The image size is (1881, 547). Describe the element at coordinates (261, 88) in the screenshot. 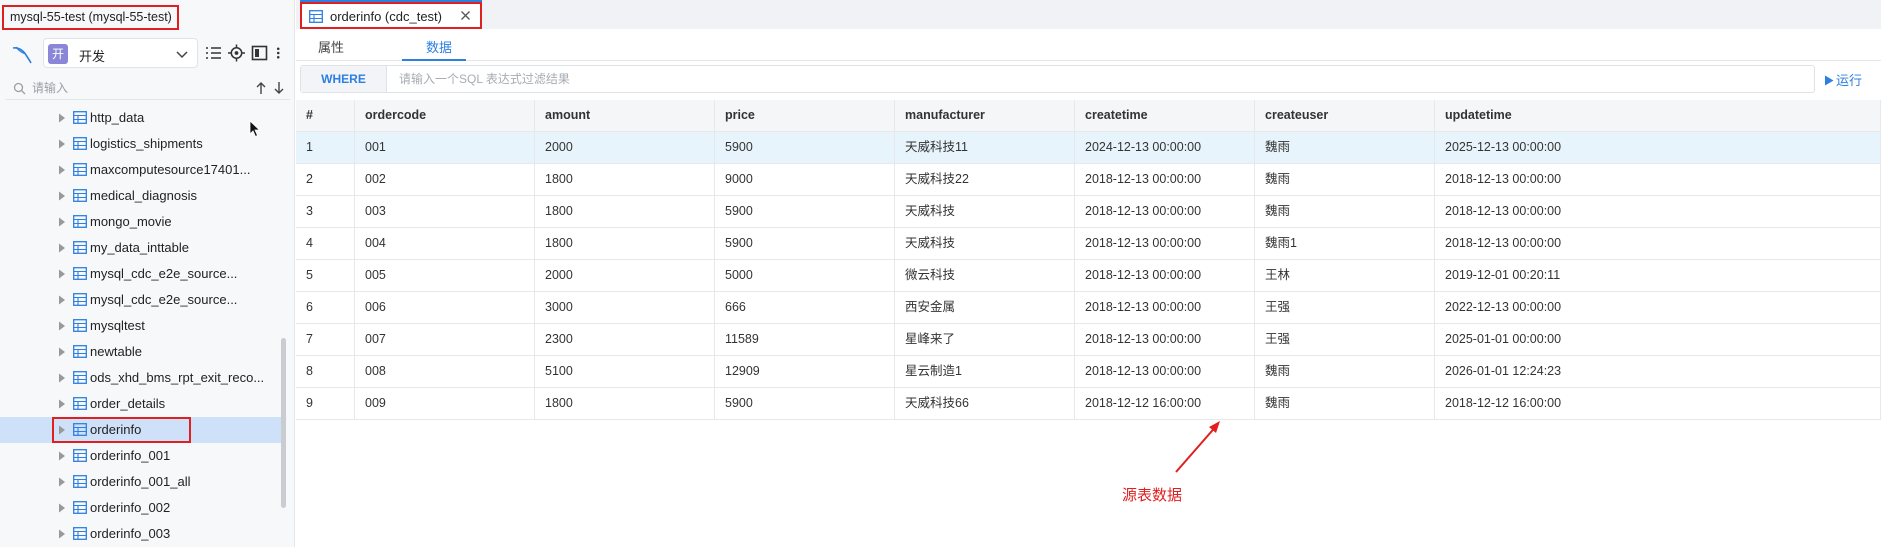

I see `arrow-up-icon` at that location.